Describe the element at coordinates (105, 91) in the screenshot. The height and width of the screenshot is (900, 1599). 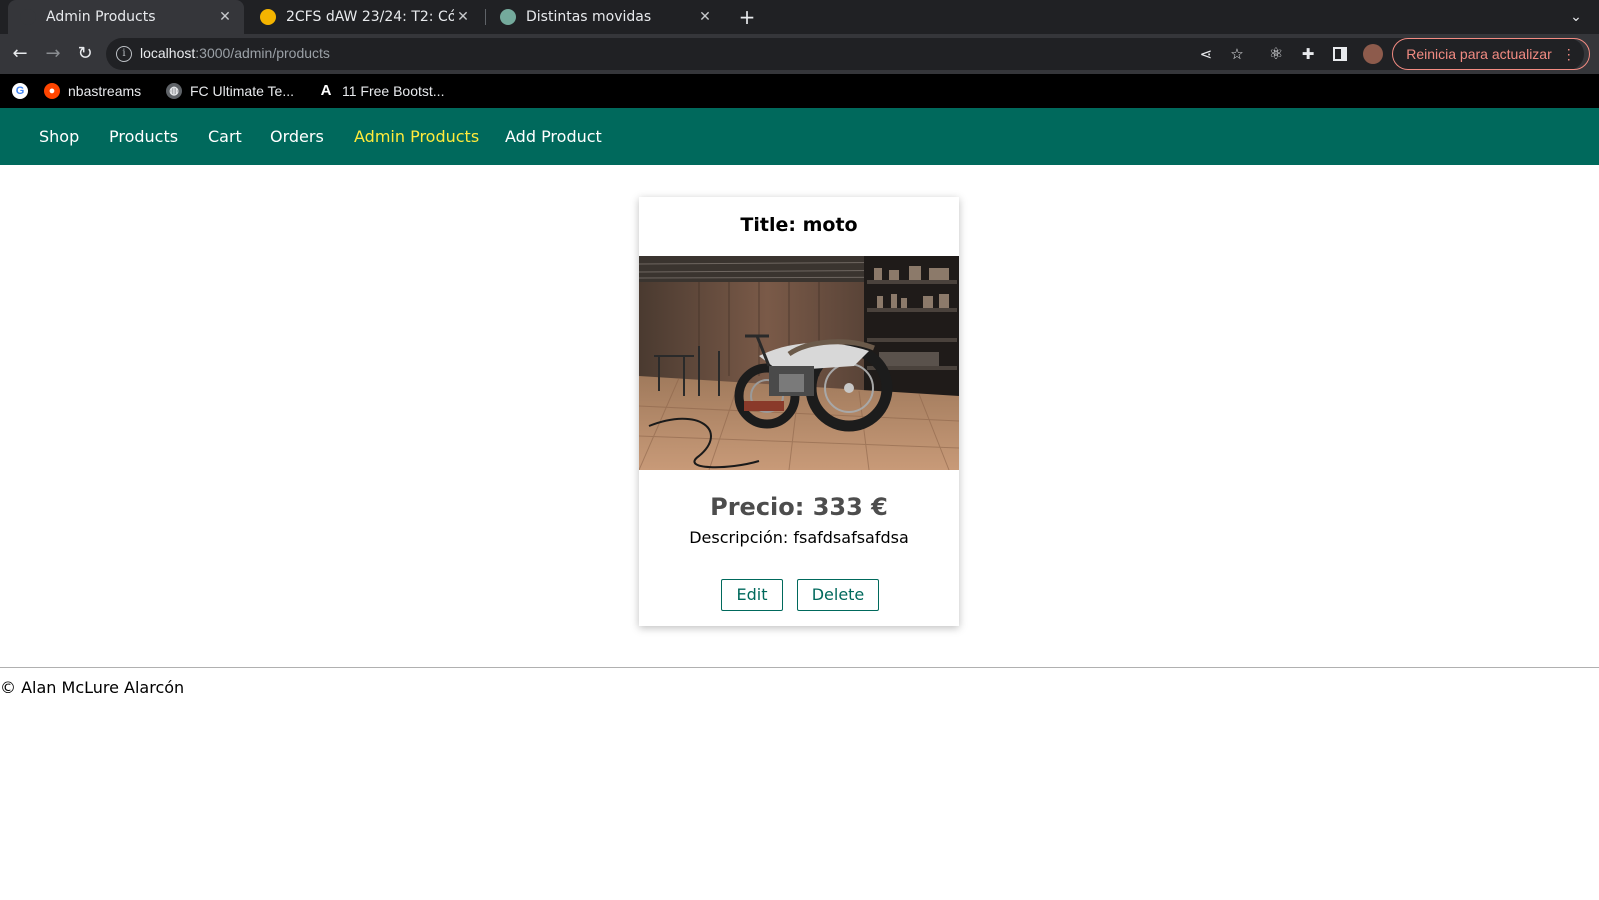
I see `bookmark-label: nbastreams` at that location.